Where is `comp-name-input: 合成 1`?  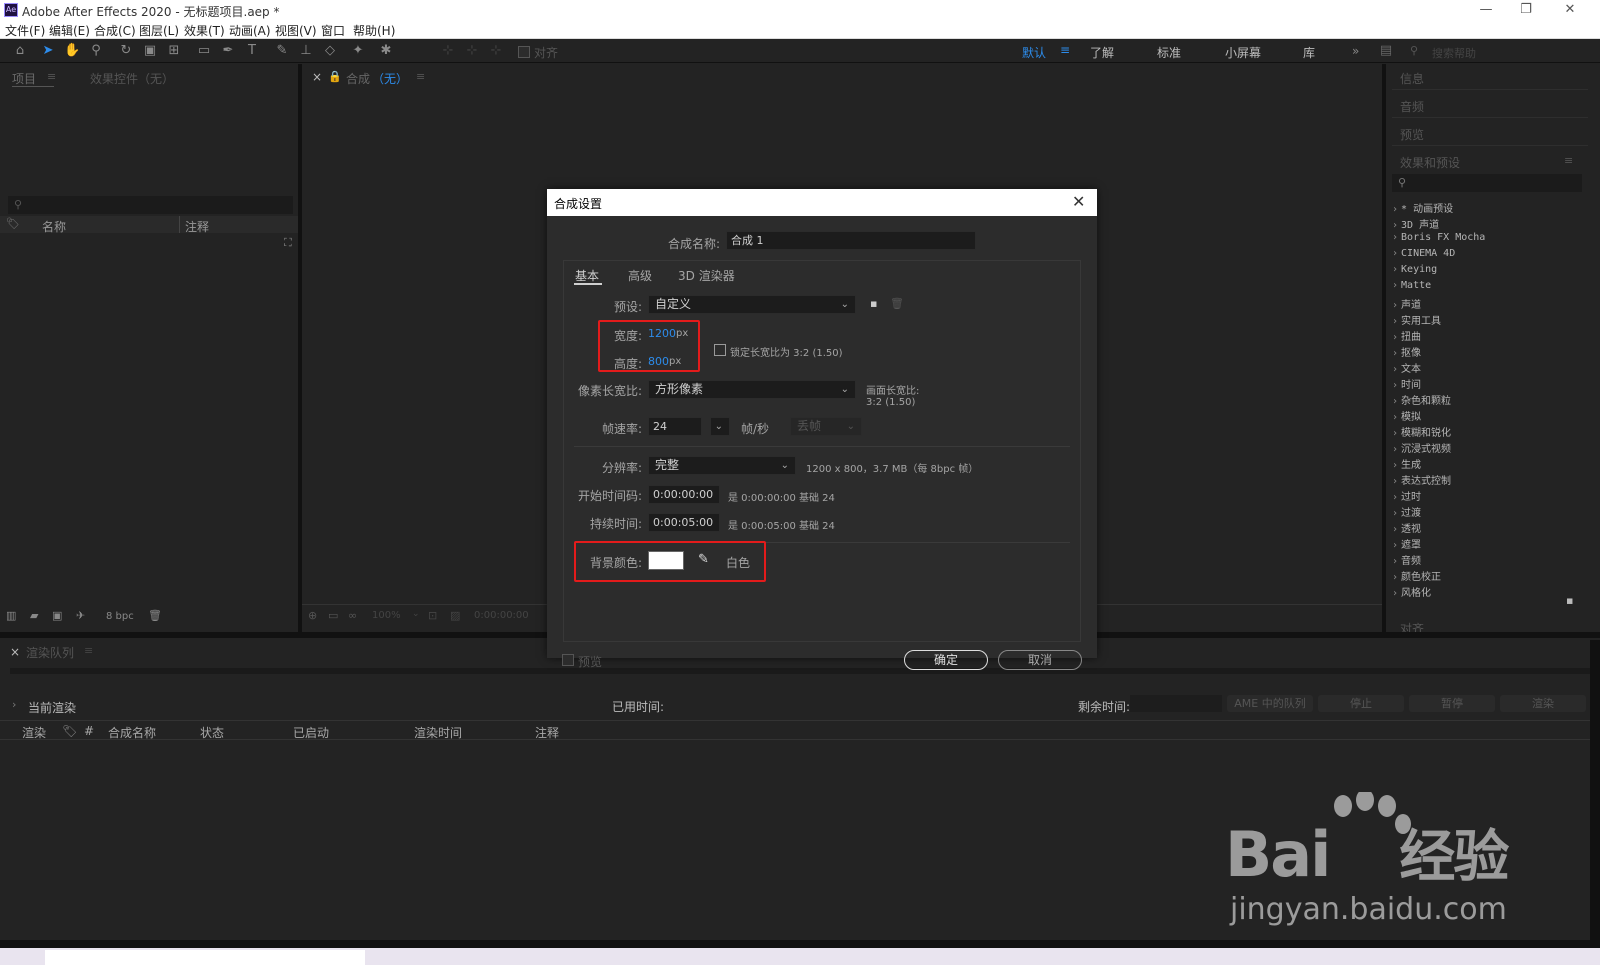 comp-name-input: 合成 1 is located at coordinates (851, 240).